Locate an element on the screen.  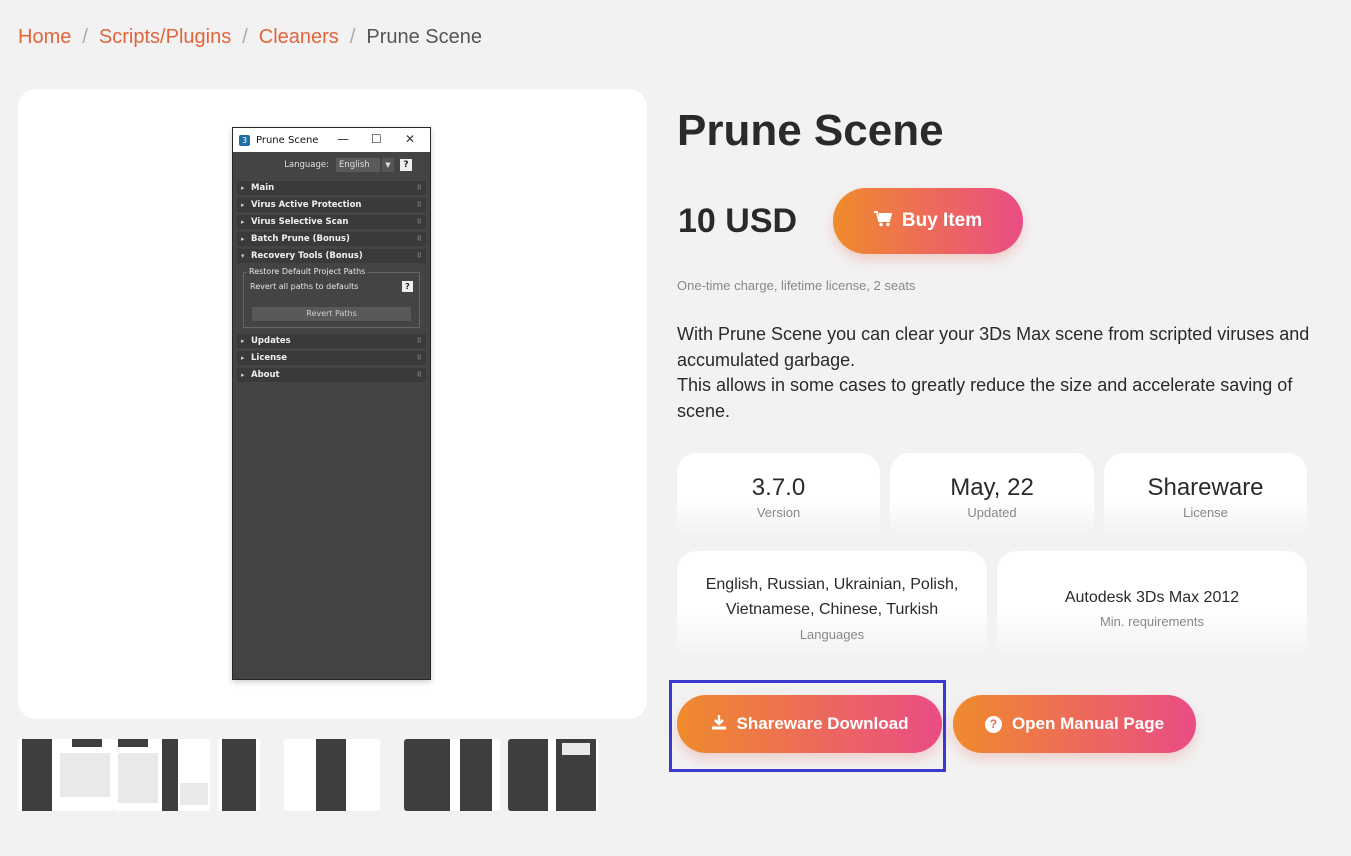
rollout-main: Main is located at coordinates (331, 188).